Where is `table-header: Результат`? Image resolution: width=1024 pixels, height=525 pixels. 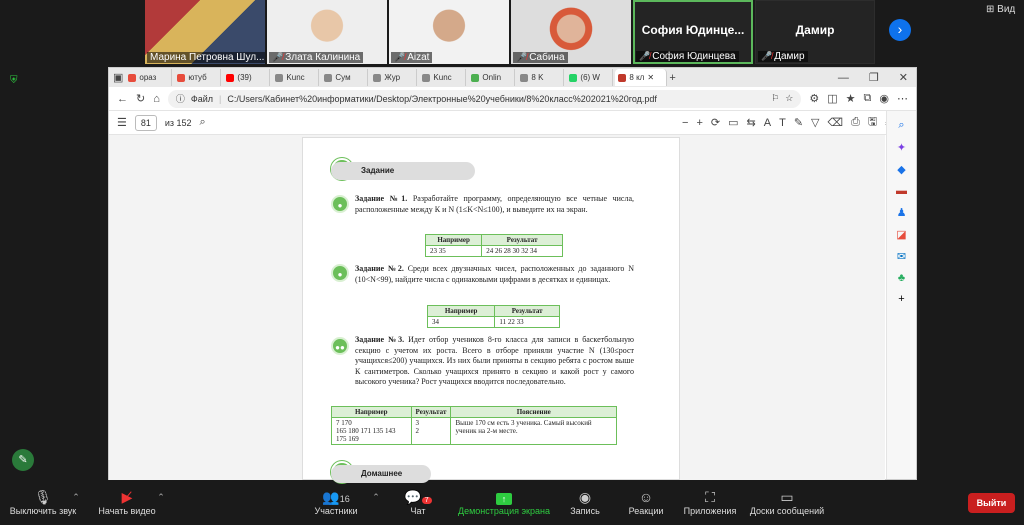 table-header: Результат is located at coordinates (527, 311).